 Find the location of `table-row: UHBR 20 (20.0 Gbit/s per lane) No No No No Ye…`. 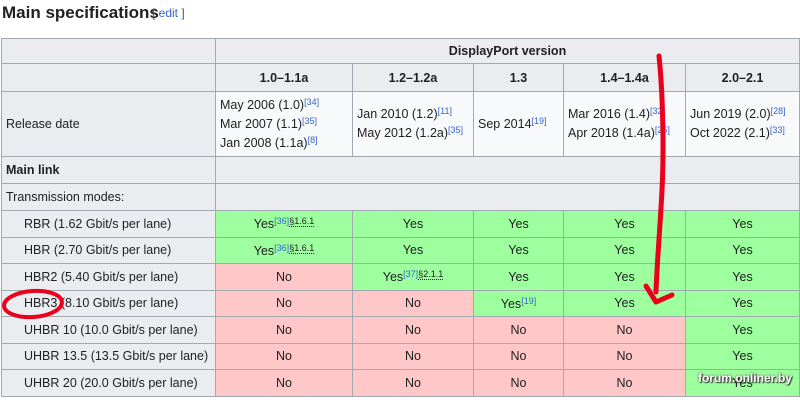

table-row: UHBR 20 (20.0 Gbit/s per lane) No No No No Ye… is located at coordinates (400, 383).